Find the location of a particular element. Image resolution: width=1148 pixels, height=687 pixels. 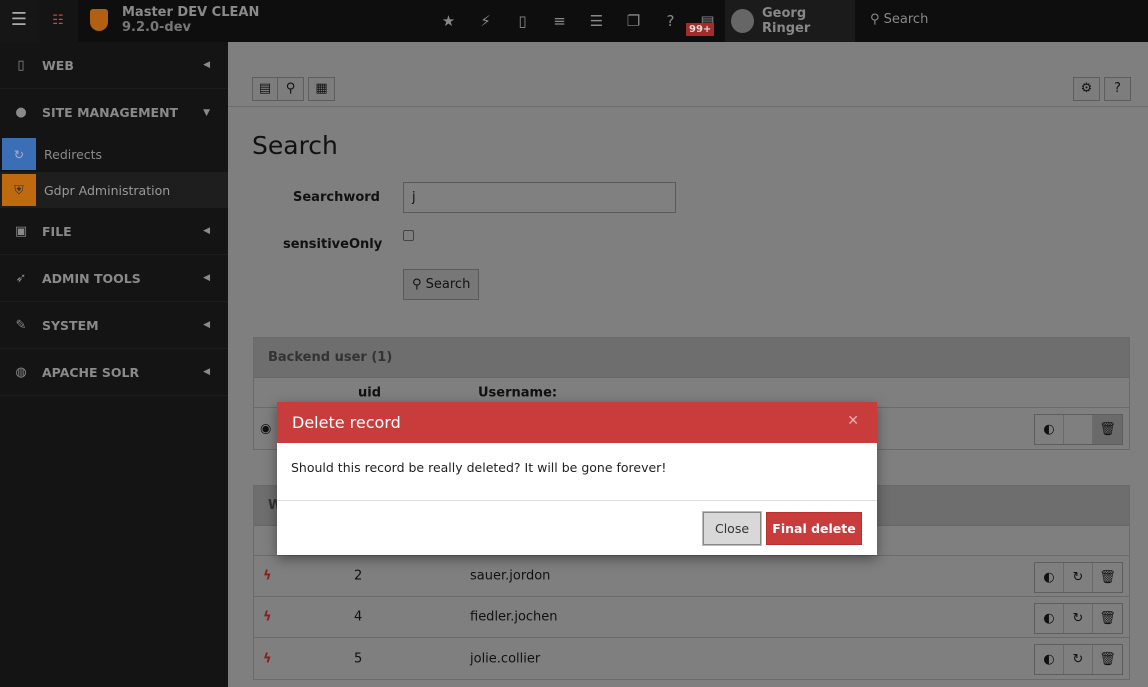

sidebar-item-system: ✎ SYSTEM ◀ is located at coordinates (114, 325).